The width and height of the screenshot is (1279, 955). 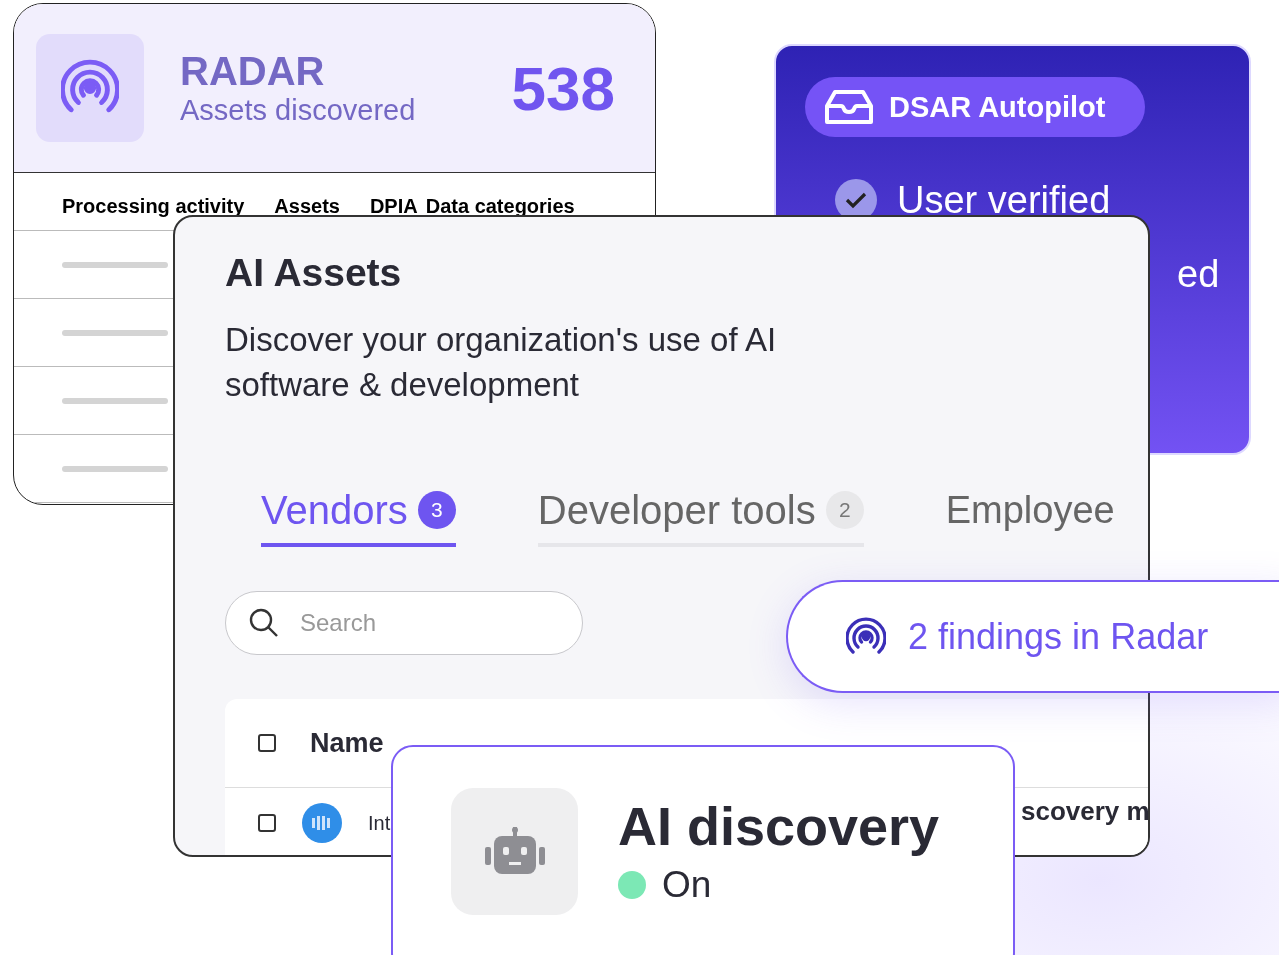 I want to click on tab: Vendors 3, so click(x=358, y=515).